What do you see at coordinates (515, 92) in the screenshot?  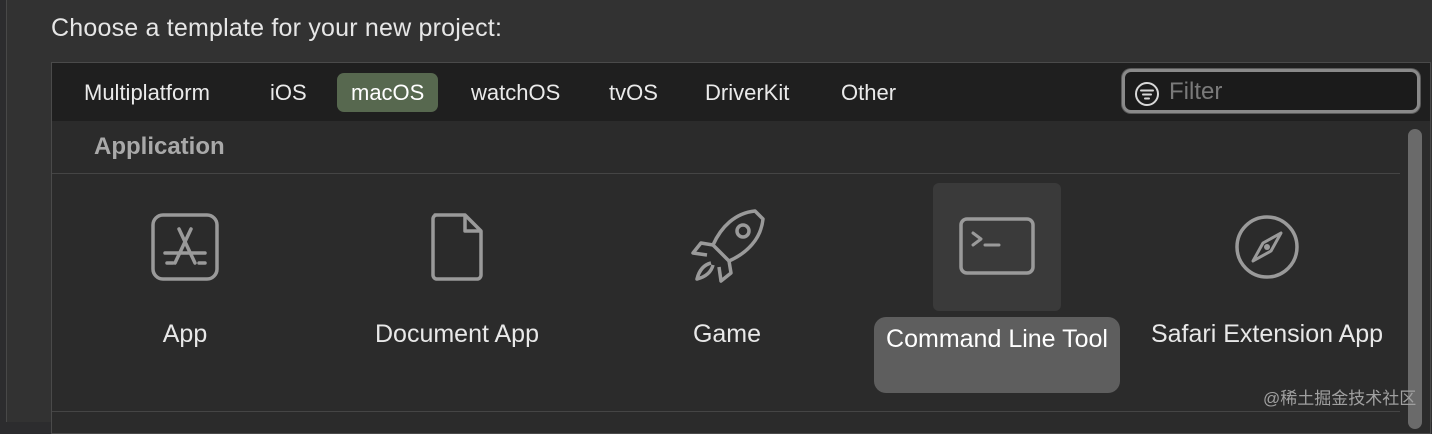 I see `tab-watchos: watchOS` at bounding box center [515, 92].